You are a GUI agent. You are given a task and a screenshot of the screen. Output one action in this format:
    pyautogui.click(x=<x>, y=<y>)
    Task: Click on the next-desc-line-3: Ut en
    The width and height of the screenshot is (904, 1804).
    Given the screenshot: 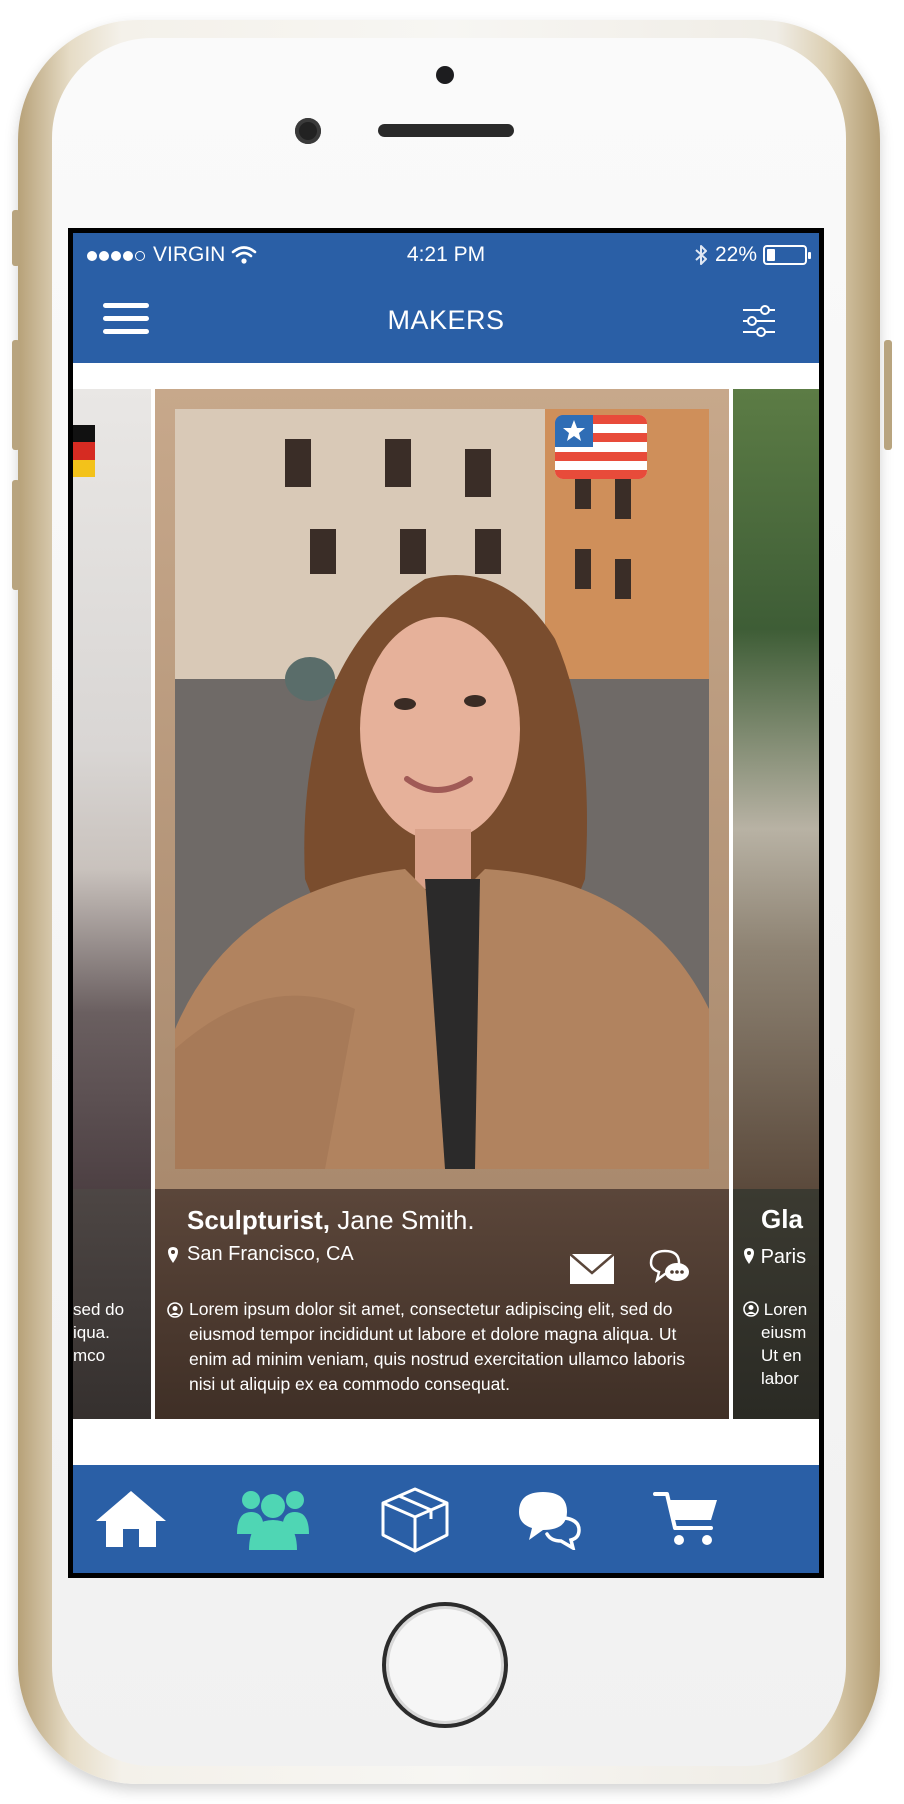 What is the action you would take?
    pyautogui.click(x=781, y=1355)
    